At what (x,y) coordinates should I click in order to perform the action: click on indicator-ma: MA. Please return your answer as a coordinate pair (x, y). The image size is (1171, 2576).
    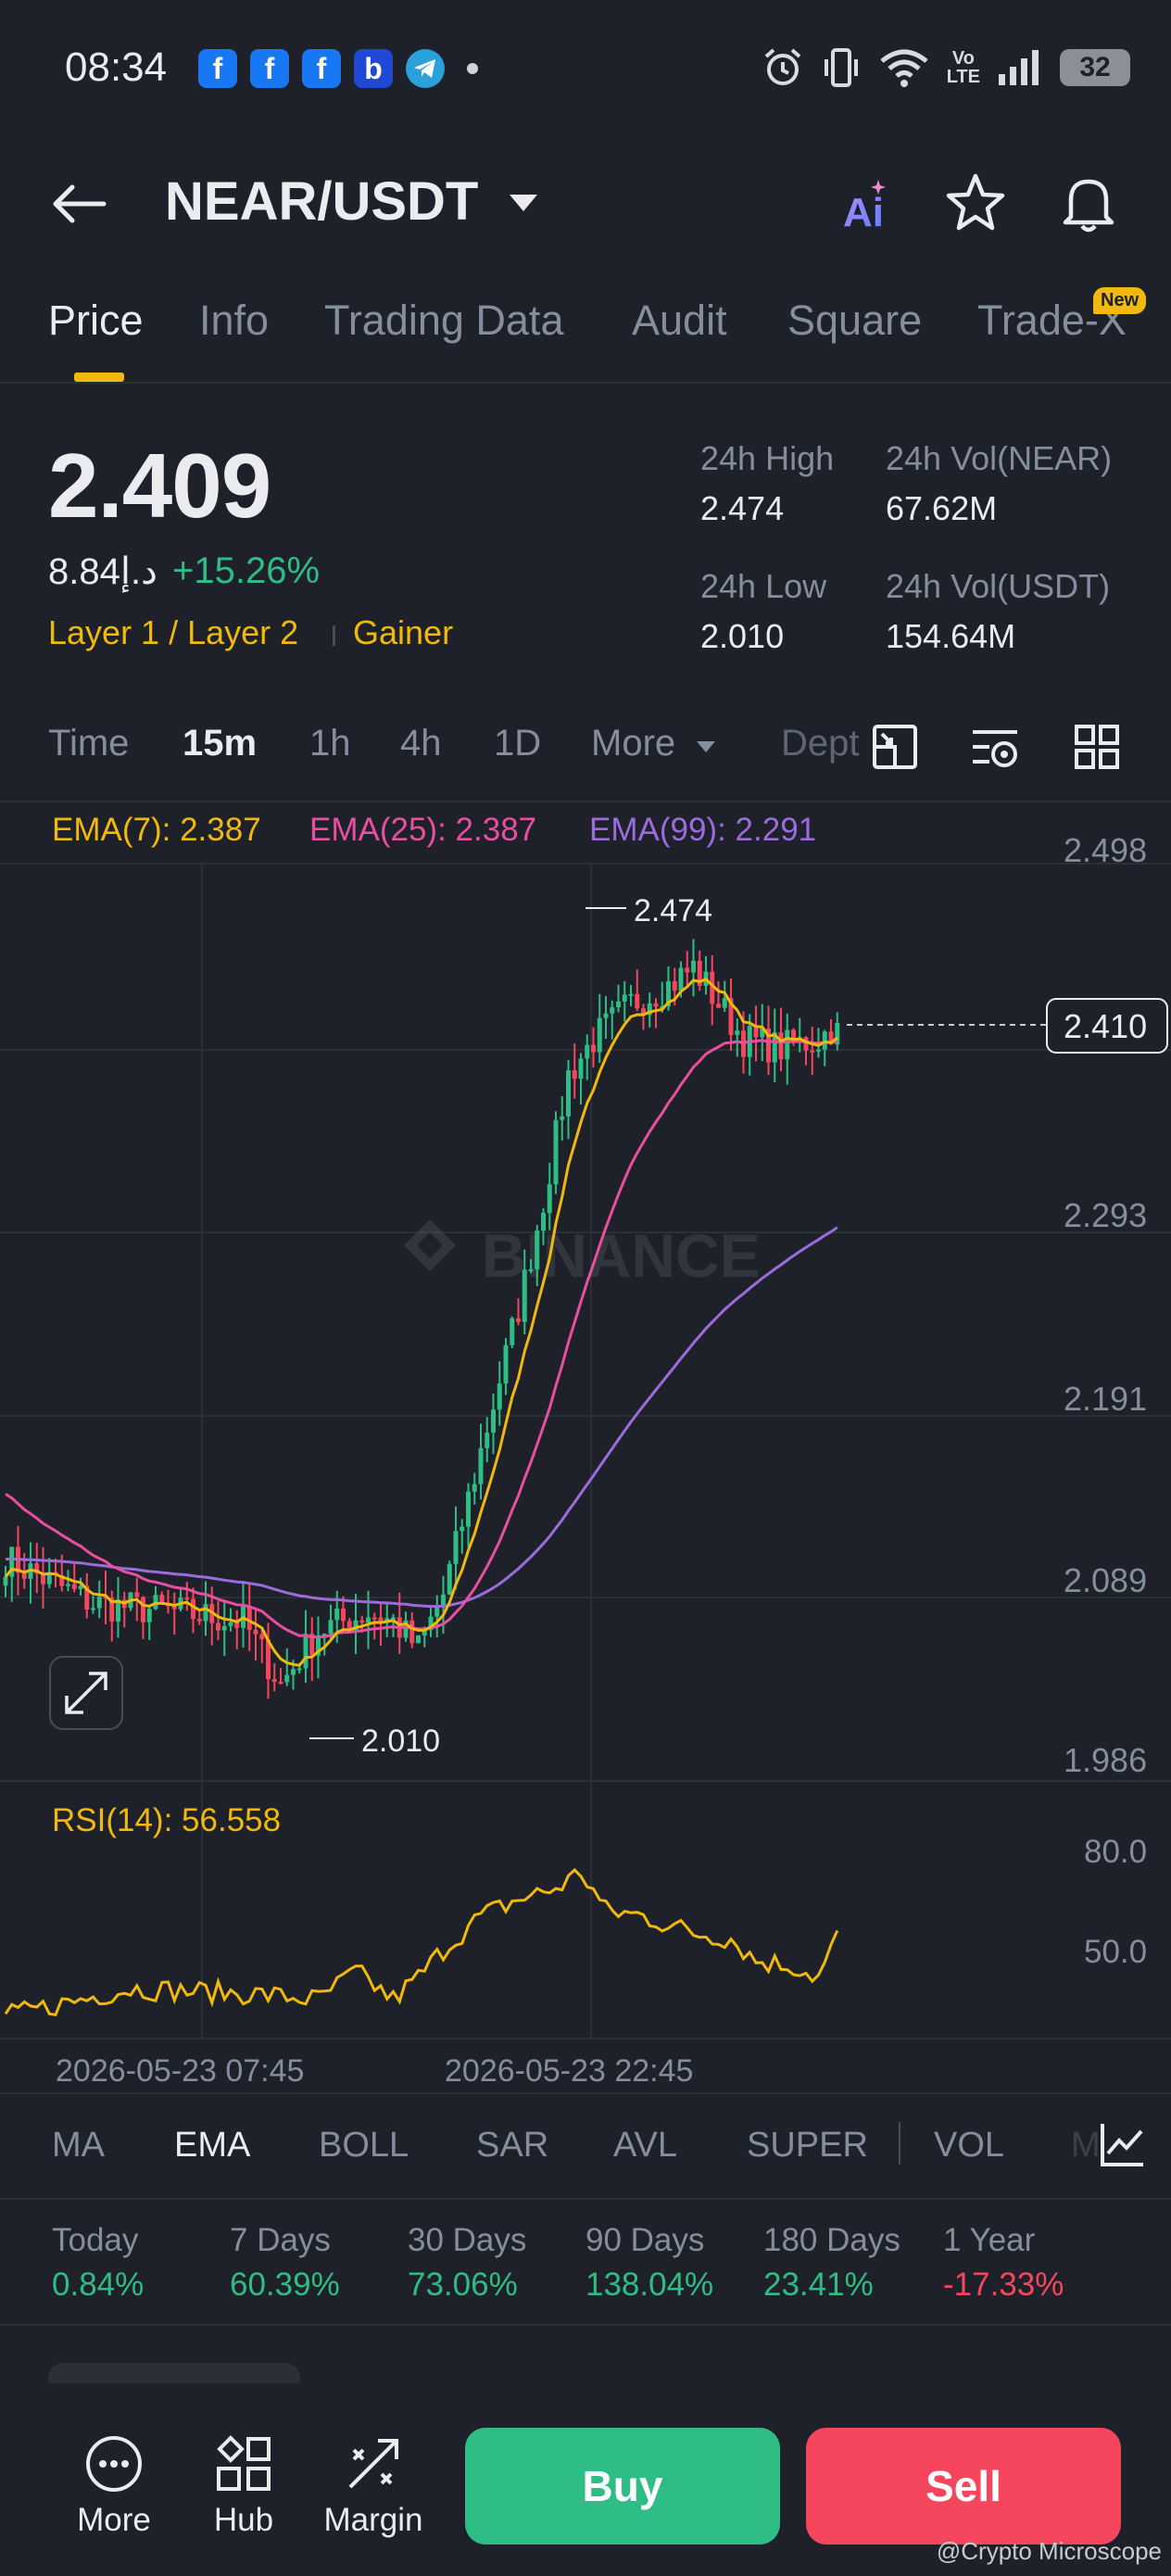
    Looking at the image, I should click on (79, 2146).